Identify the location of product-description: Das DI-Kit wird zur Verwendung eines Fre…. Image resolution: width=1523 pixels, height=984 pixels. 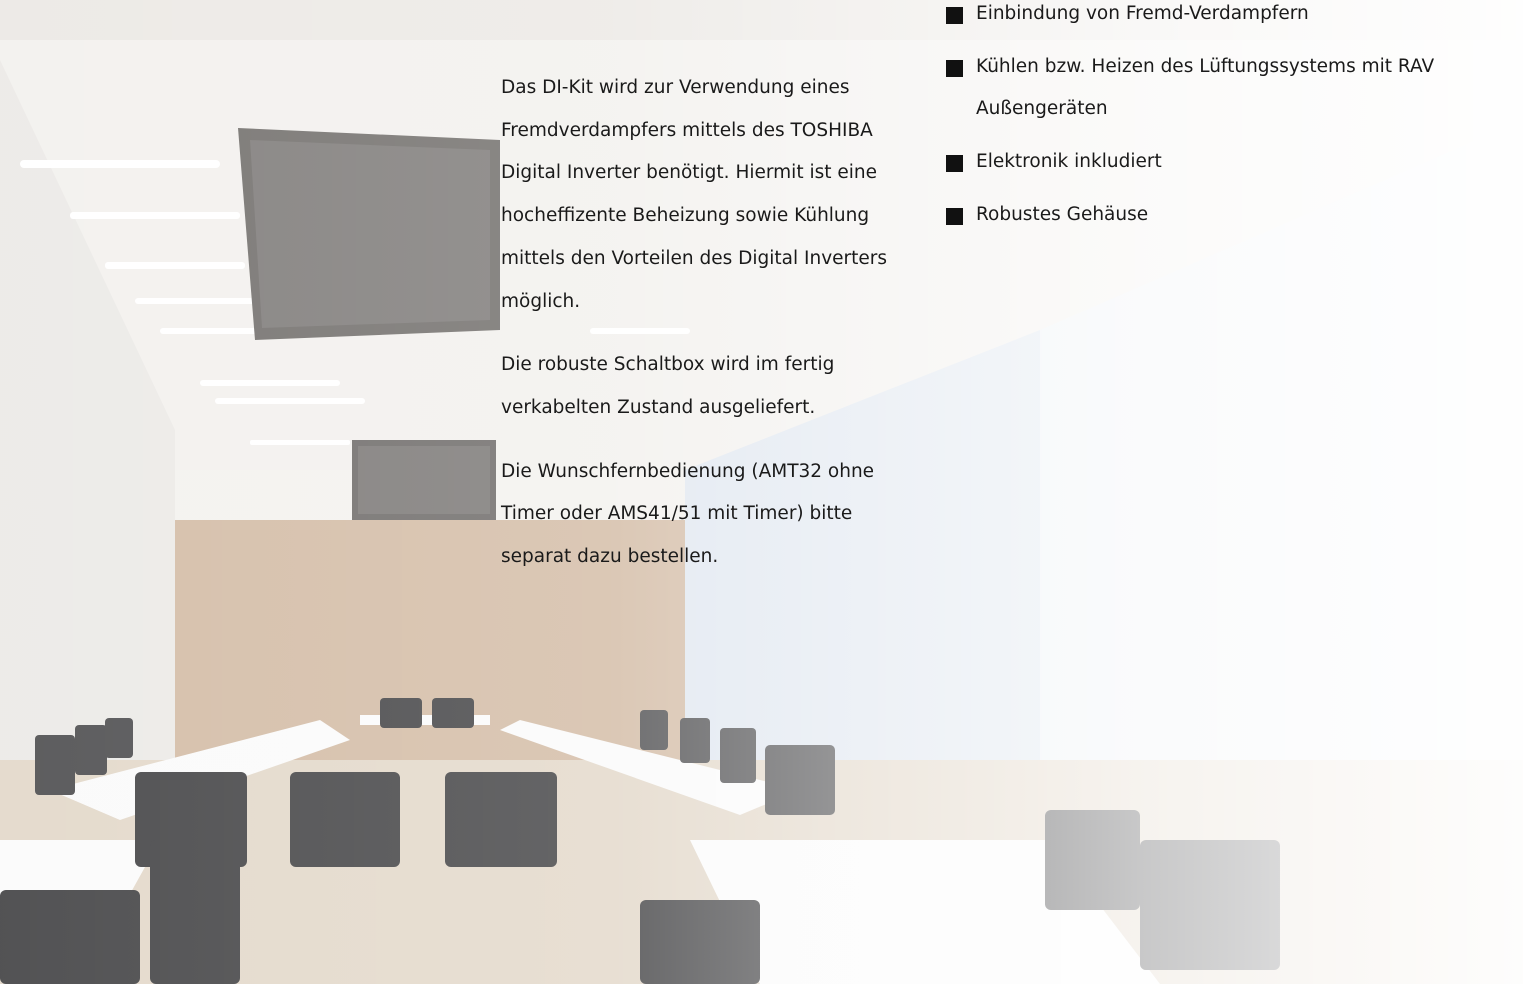
(701, 333).